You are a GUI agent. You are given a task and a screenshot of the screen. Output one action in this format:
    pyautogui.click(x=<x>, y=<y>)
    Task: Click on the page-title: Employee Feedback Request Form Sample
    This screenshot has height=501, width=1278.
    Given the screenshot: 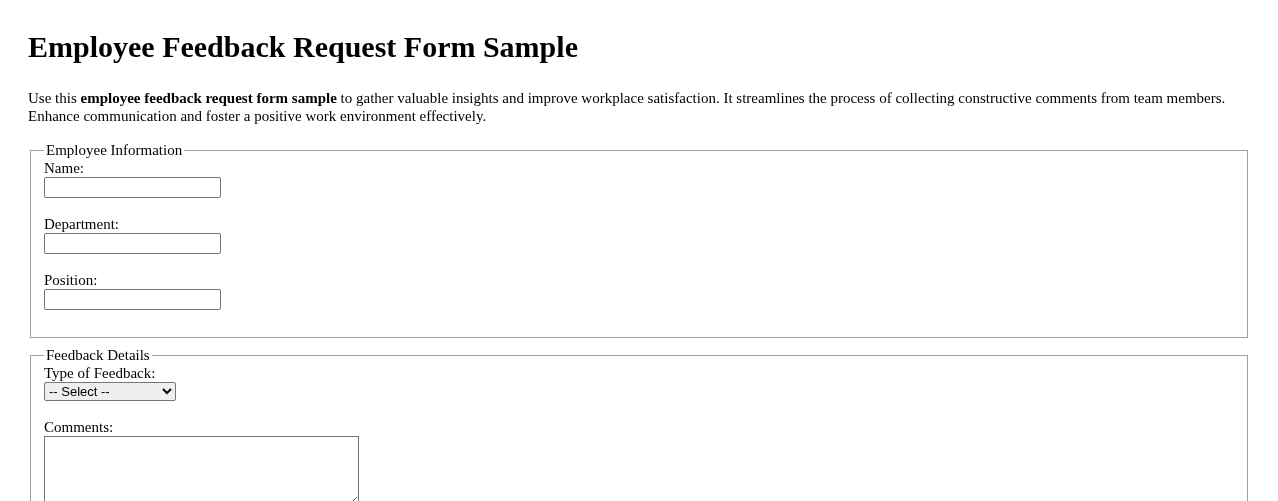 What is the action you would take?
    pyautogui.click(x=303, y=46)
    